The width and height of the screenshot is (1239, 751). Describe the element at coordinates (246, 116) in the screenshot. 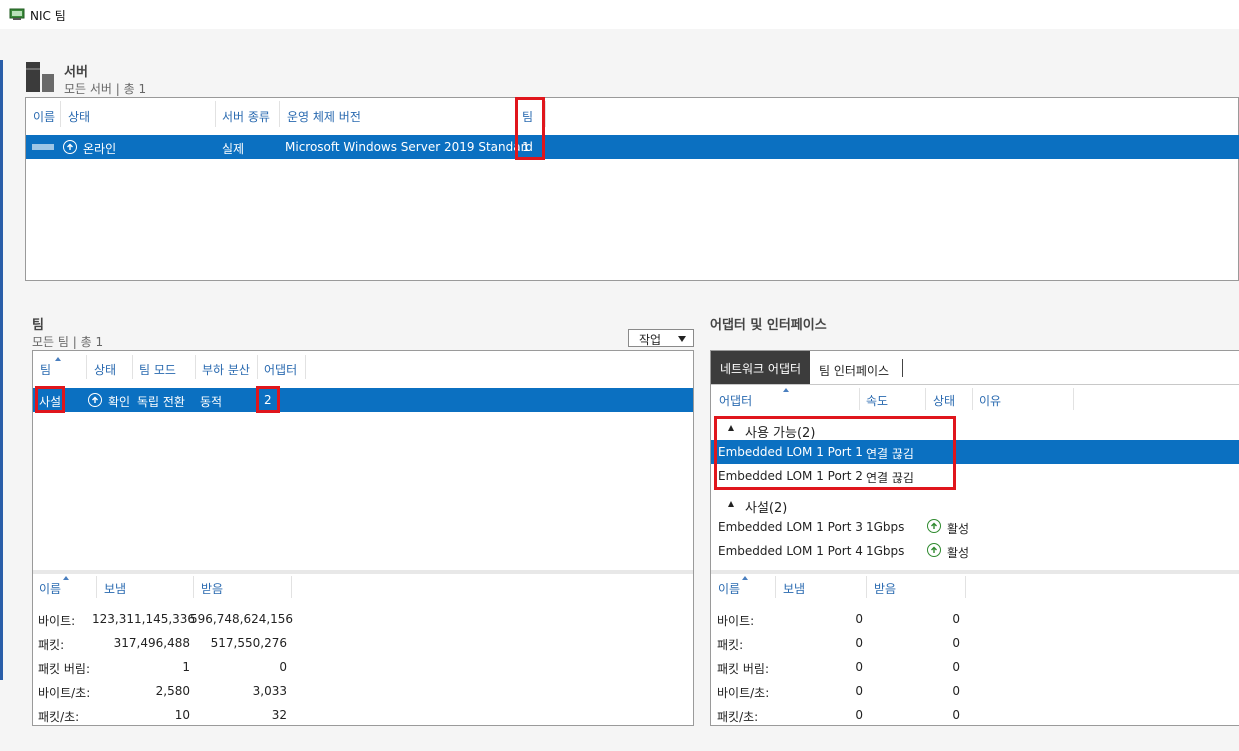

I see `servers-col-type: 서버 종류` at that location.